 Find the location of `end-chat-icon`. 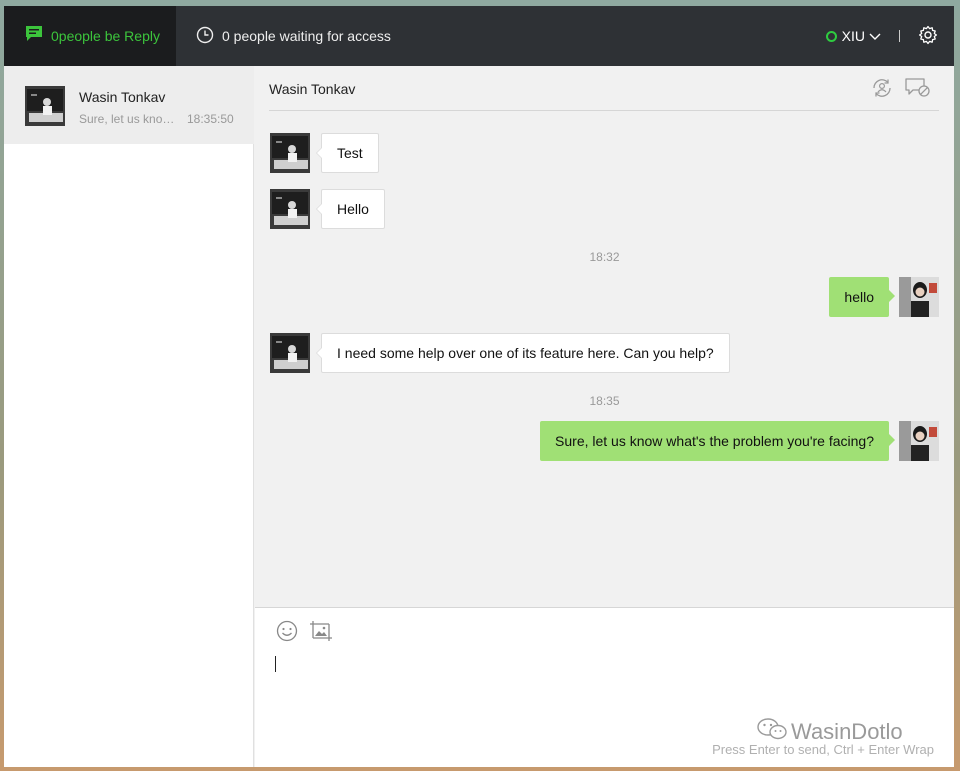

end-chat-icon is located at coordinates (918, 90).